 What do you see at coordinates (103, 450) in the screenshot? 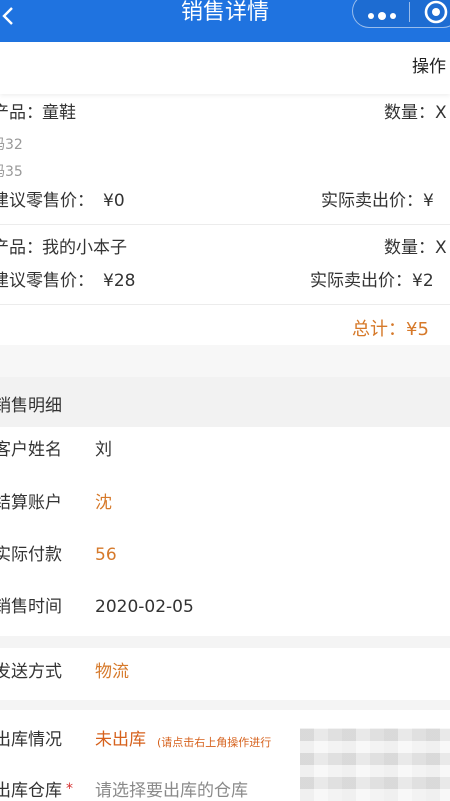
I see `customer-value: 刘` at bounding box center [103, 450].